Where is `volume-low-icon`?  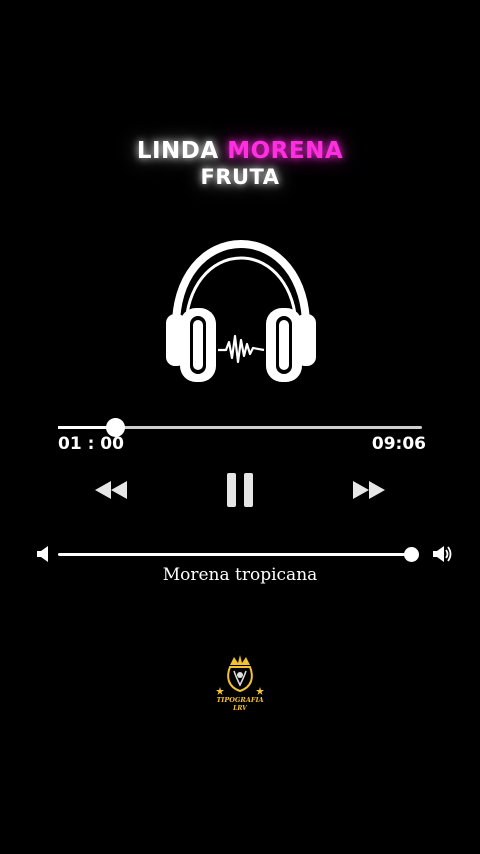 volume-low-icon is located at coordinates (43, 554).